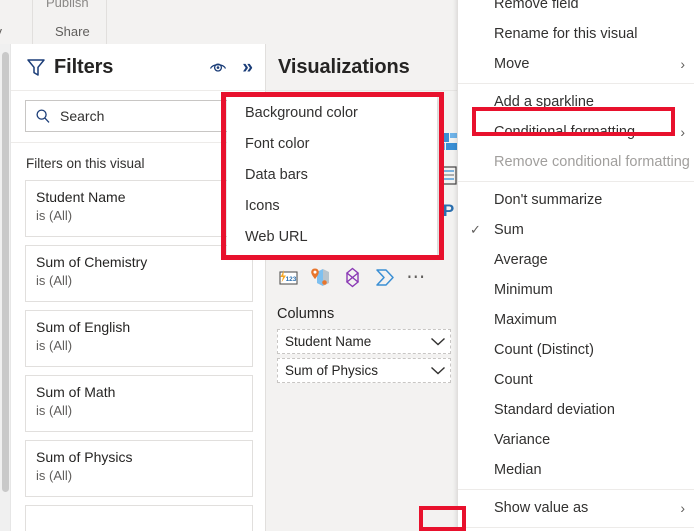  Describe the element at coordinates (139, 273) in the screenshot. I see `filter-card: Sum of Chemistry is (All)` at that location.